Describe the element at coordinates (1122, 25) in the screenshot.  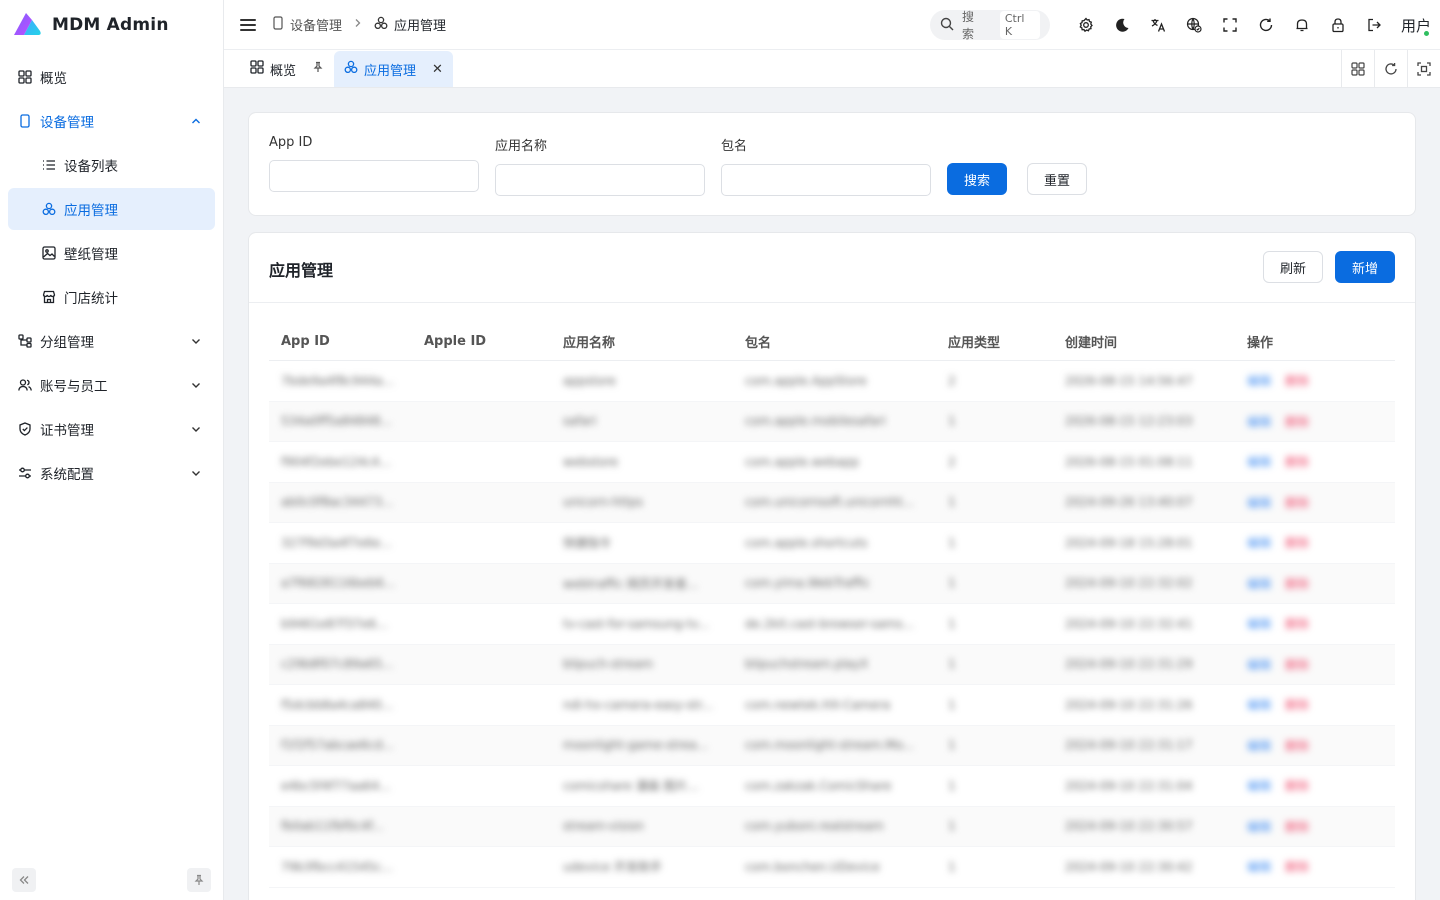
I see `dark-mode-moon-icon` at that location.